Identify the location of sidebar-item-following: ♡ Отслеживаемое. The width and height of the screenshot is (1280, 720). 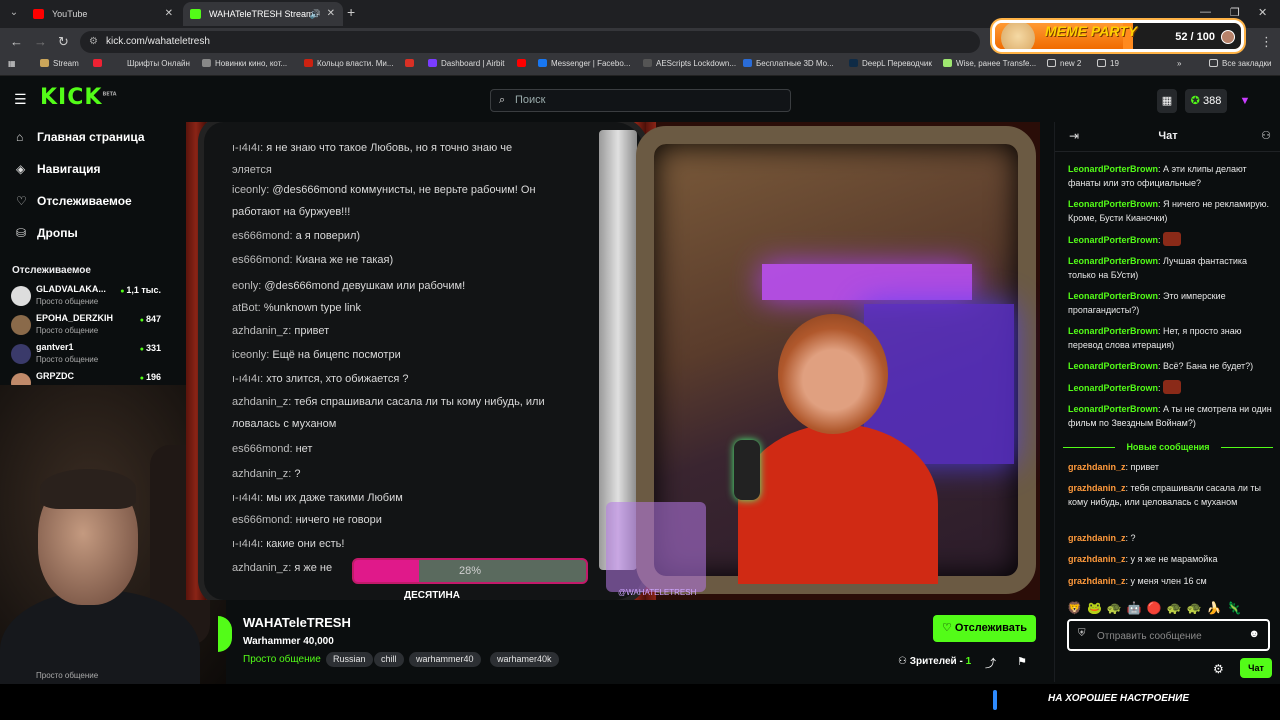
(74, 201).